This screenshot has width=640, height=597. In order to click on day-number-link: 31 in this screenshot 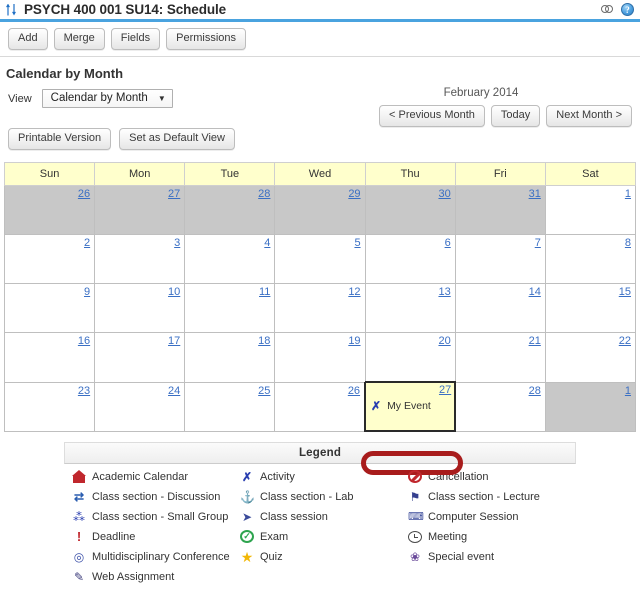, I will do `click(535, 194)`.